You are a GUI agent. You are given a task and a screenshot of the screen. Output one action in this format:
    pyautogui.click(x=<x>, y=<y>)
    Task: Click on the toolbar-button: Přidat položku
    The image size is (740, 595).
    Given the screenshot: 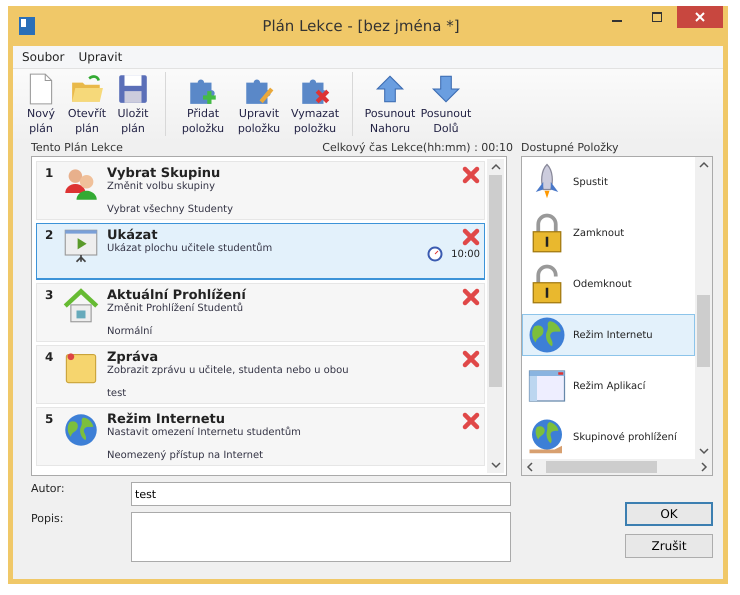 What is the action you would take?
    pyautogui.click(x=203, y=104)
    